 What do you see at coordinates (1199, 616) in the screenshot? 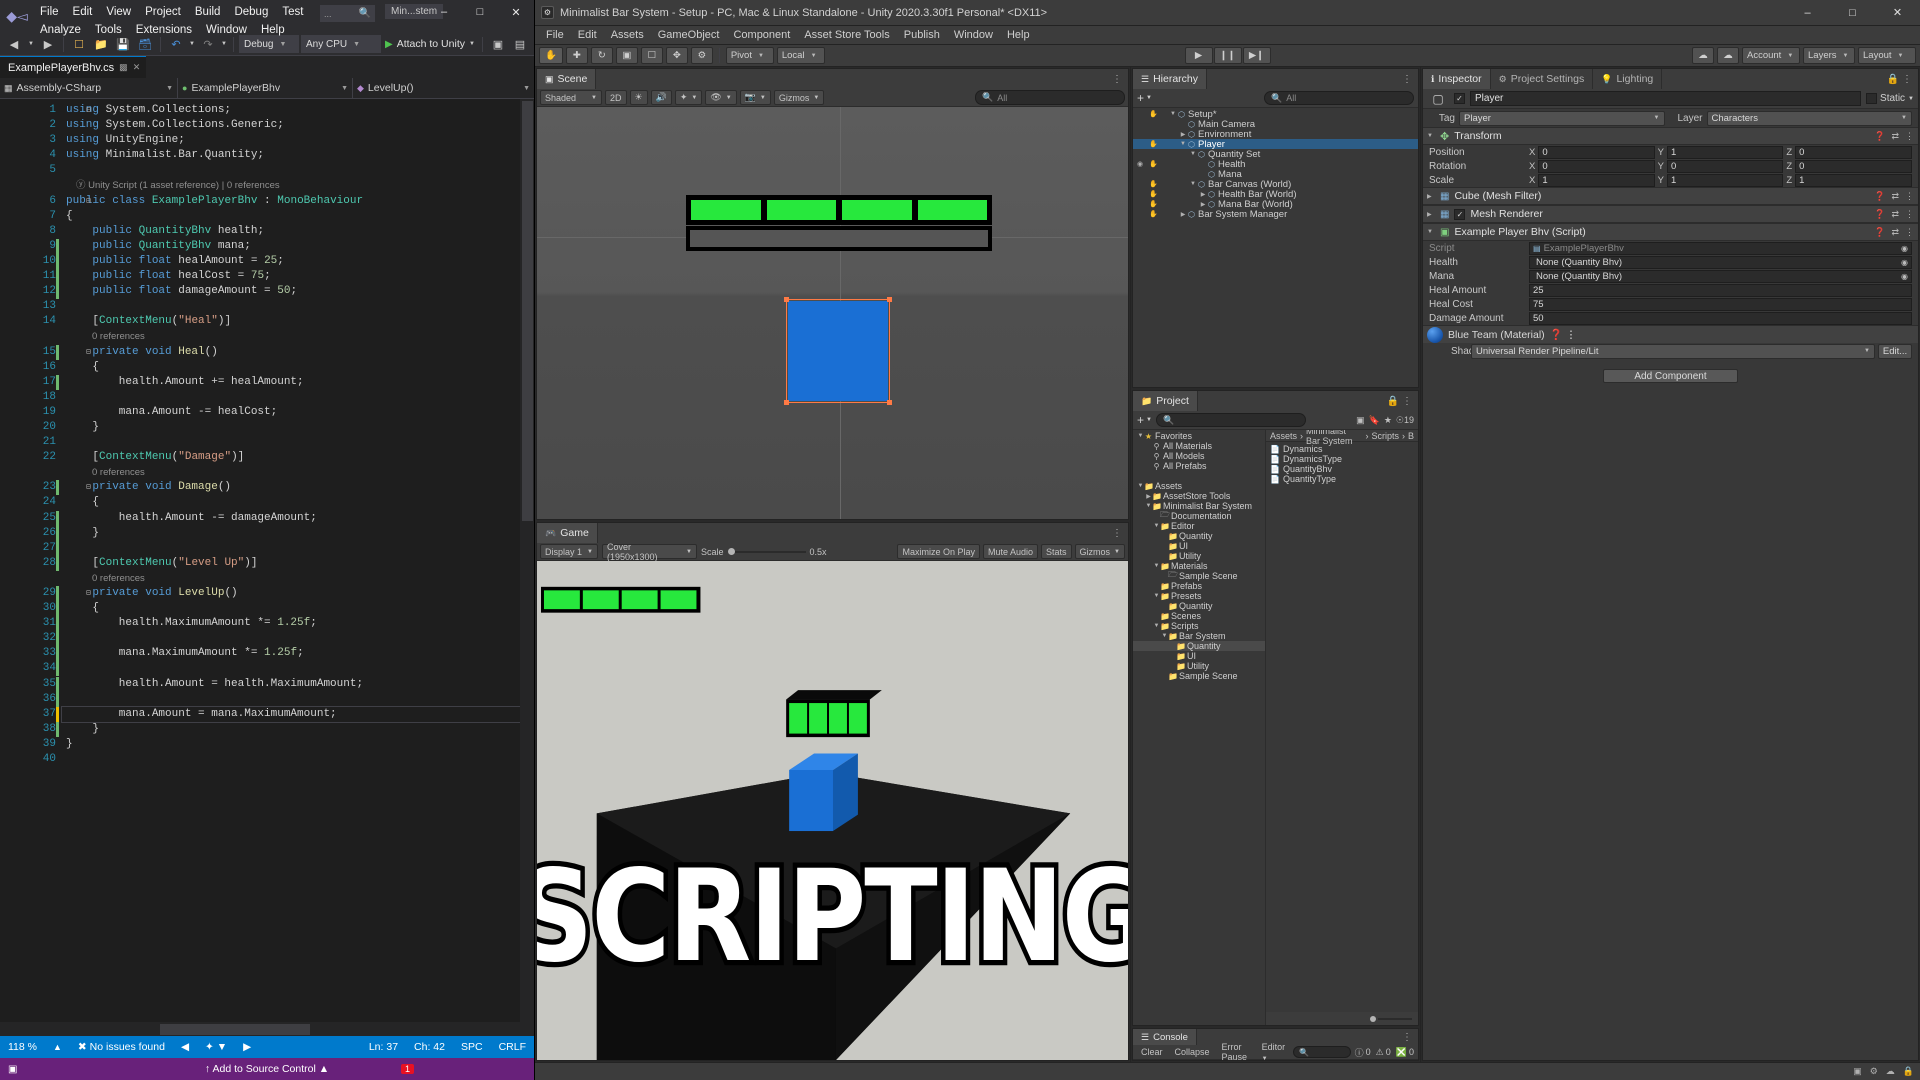
I see `project-folder-scenes: 📁 Scenes` at bounding box center [1199, 616].